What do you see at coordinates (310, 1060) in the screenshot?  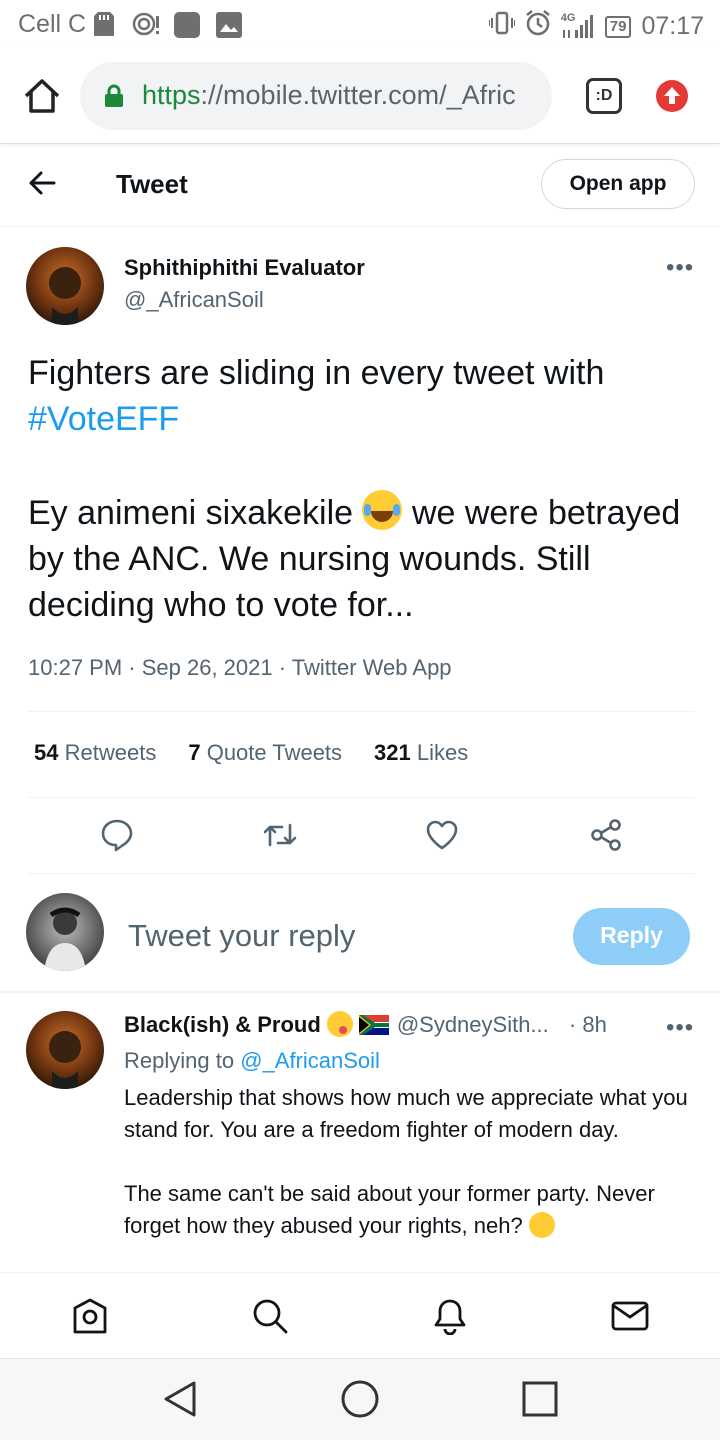 I see `replying-to-link: @_AfricanSoil` at bounding box center [310, 1060].